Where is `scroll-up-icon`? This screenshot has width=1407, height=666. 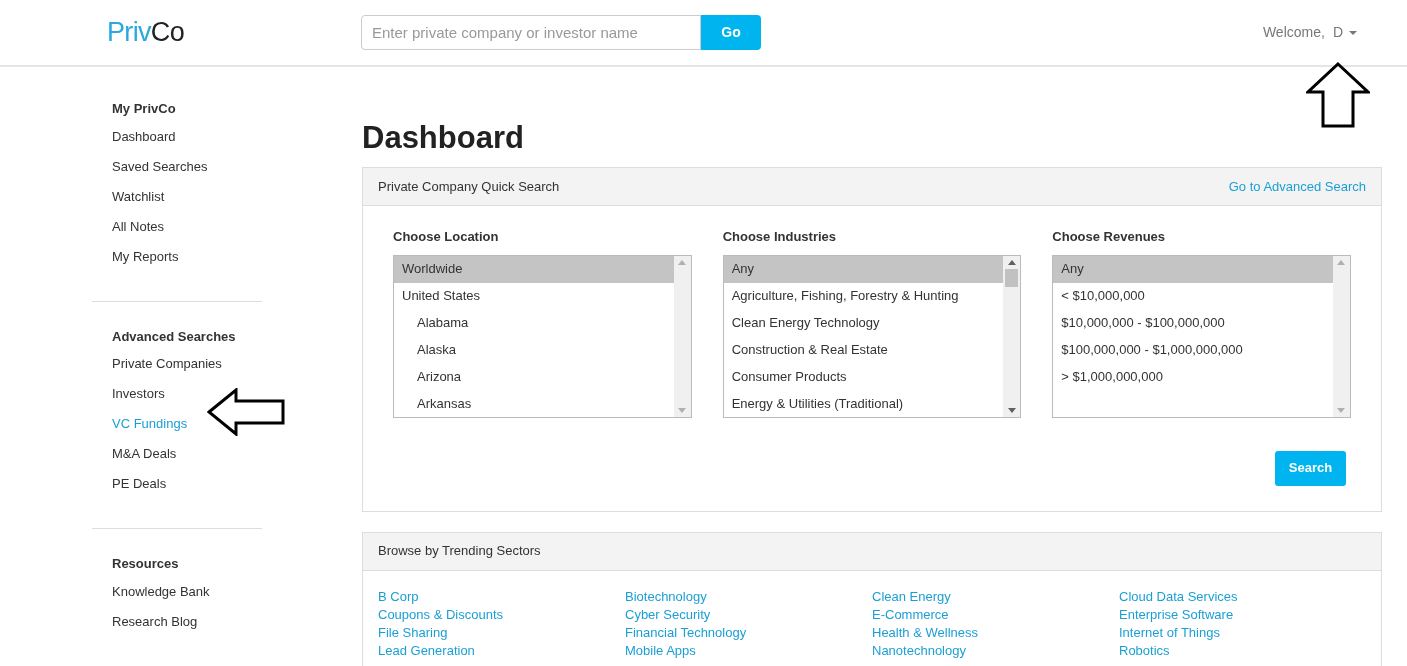 scroll-up-icon is located at coordinates (1011, 262).